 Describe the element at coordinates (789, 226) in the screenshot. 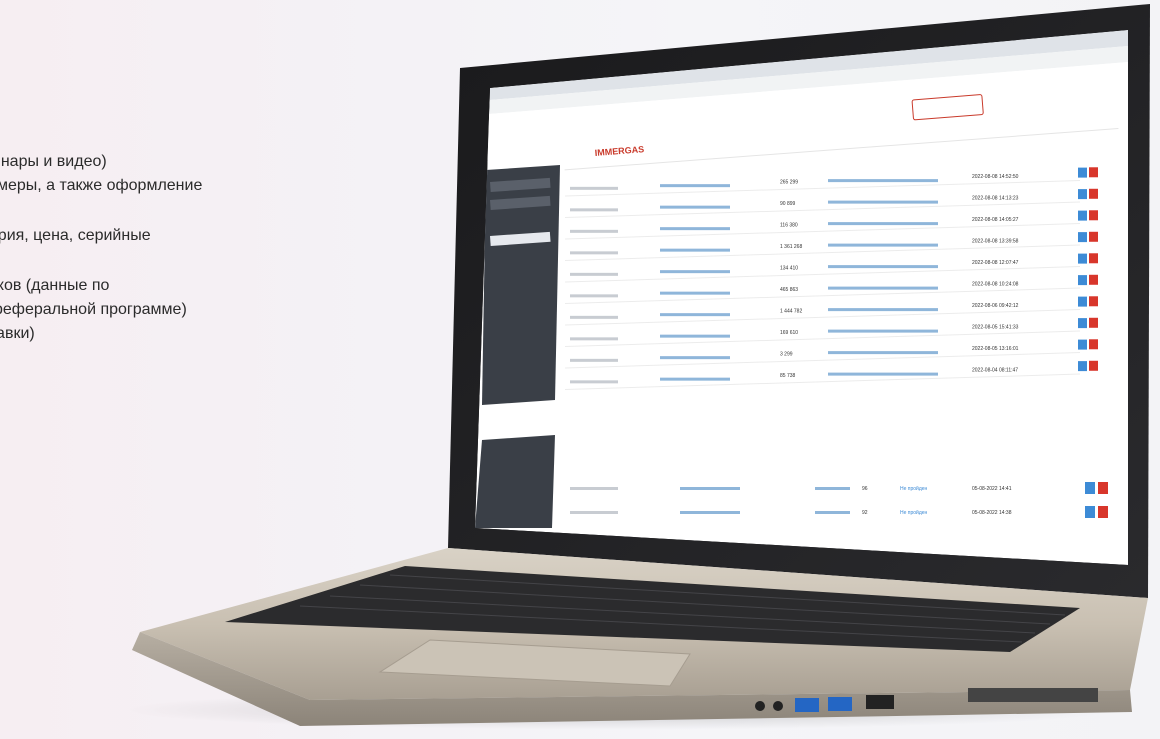

I see `order-sum: 116 380` at that location.